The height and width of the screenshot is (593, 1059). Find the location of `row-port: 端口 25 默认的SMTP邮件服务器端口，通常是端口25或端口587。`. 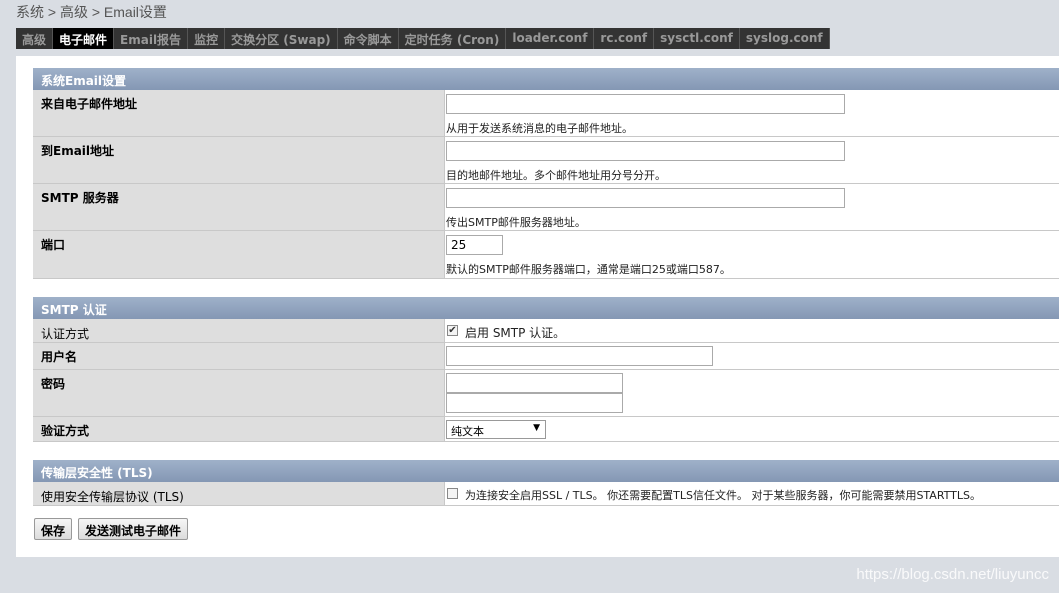

row-port: 端口 25 默认的SMTP邮件服务器端口，通常是端口25或端口587。 is located at coordinates (546, 255).